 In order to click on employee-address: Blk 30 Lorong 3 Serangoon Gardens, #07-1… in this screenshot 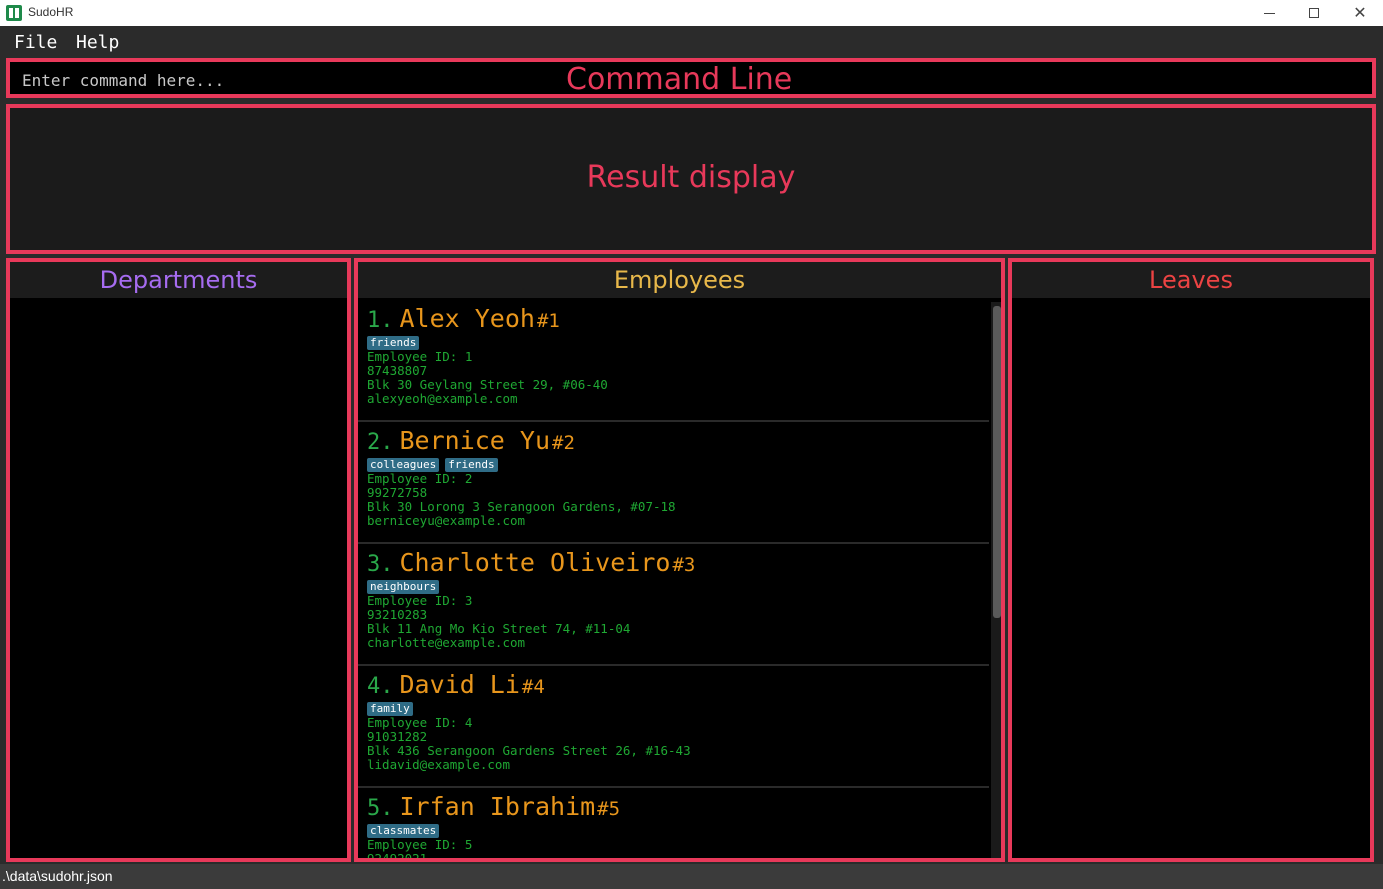, I will do `click(521, 506)`.